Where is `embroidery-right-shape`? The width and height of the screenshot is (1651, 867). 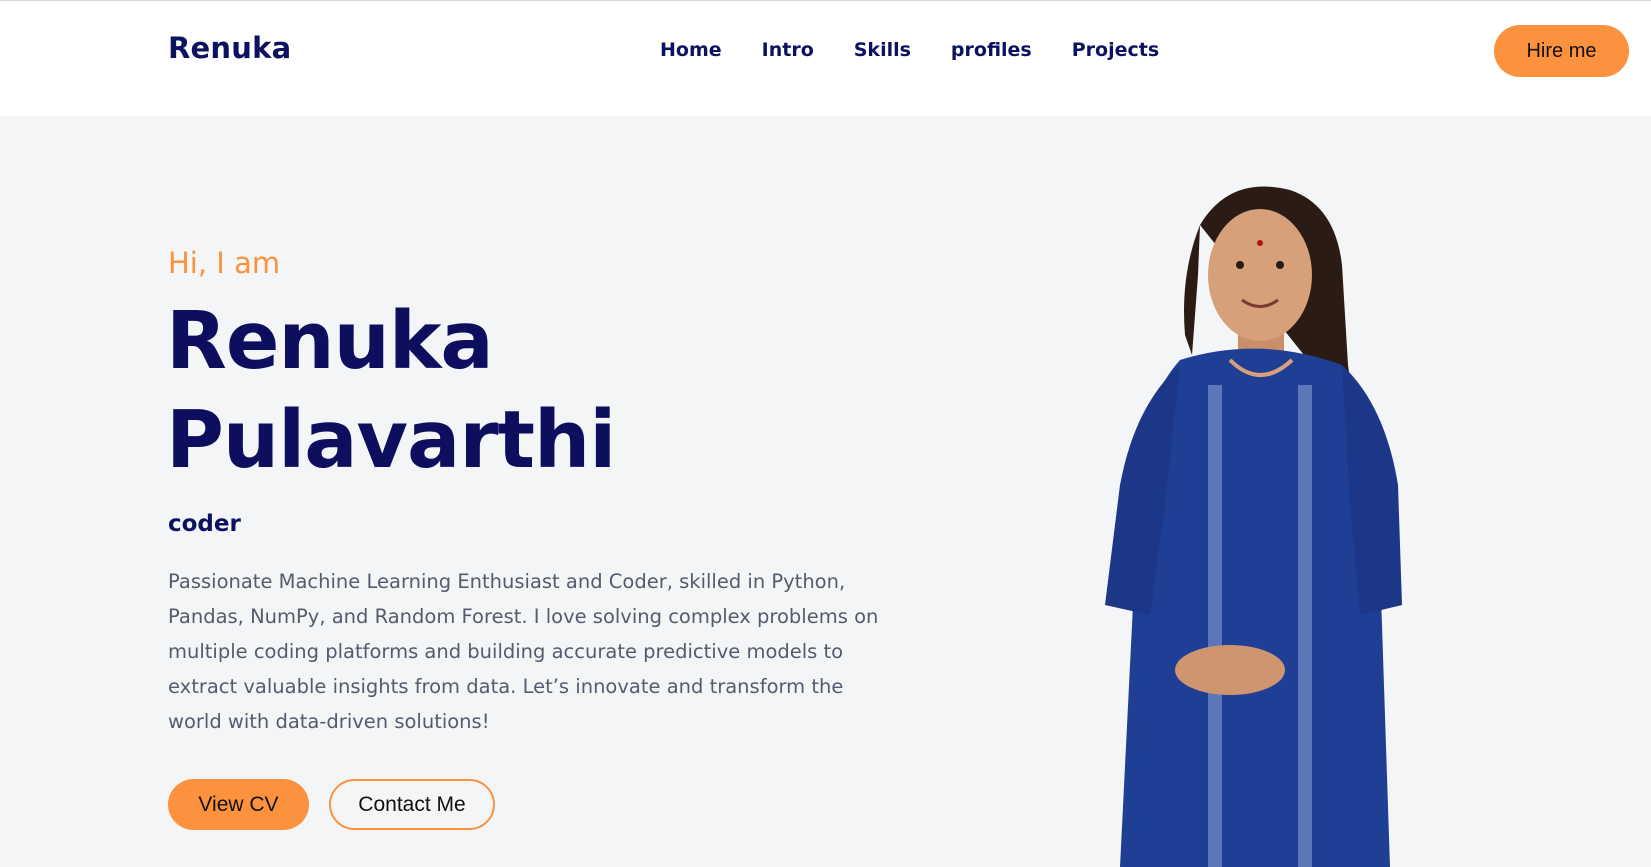 embroidery-right-shape is located at coordinates (1305, 626).